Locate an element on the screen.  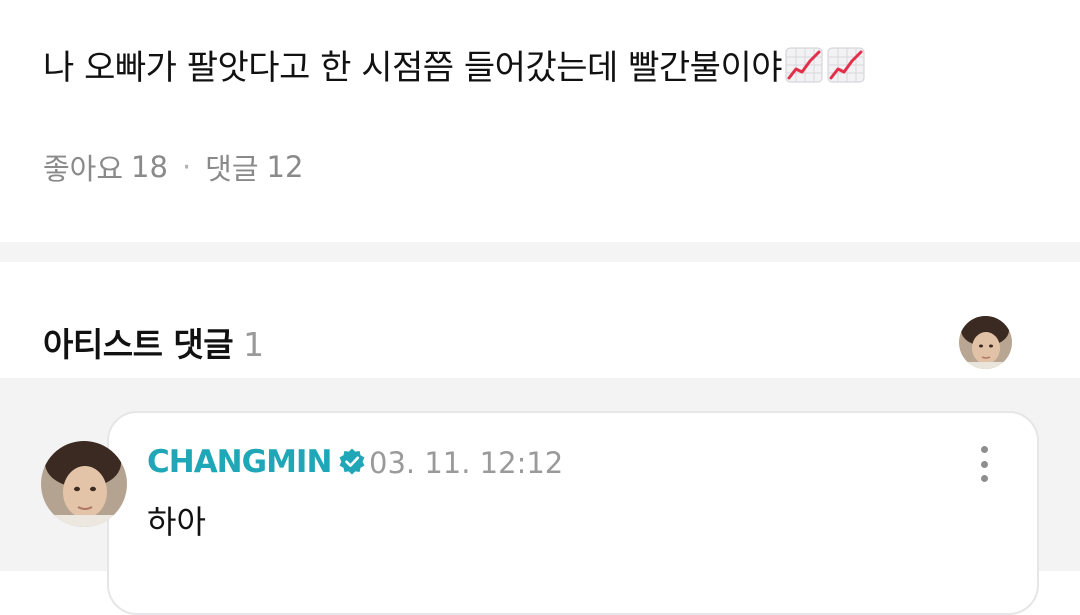
verified-badge-icon is located at coordinates (352, 461).